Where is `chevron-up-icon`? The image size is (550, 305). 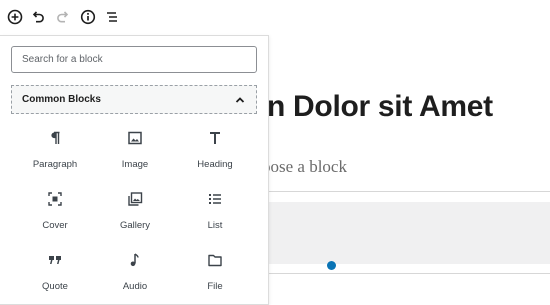
chevron-up-icon is located at coordinates (240, 100).